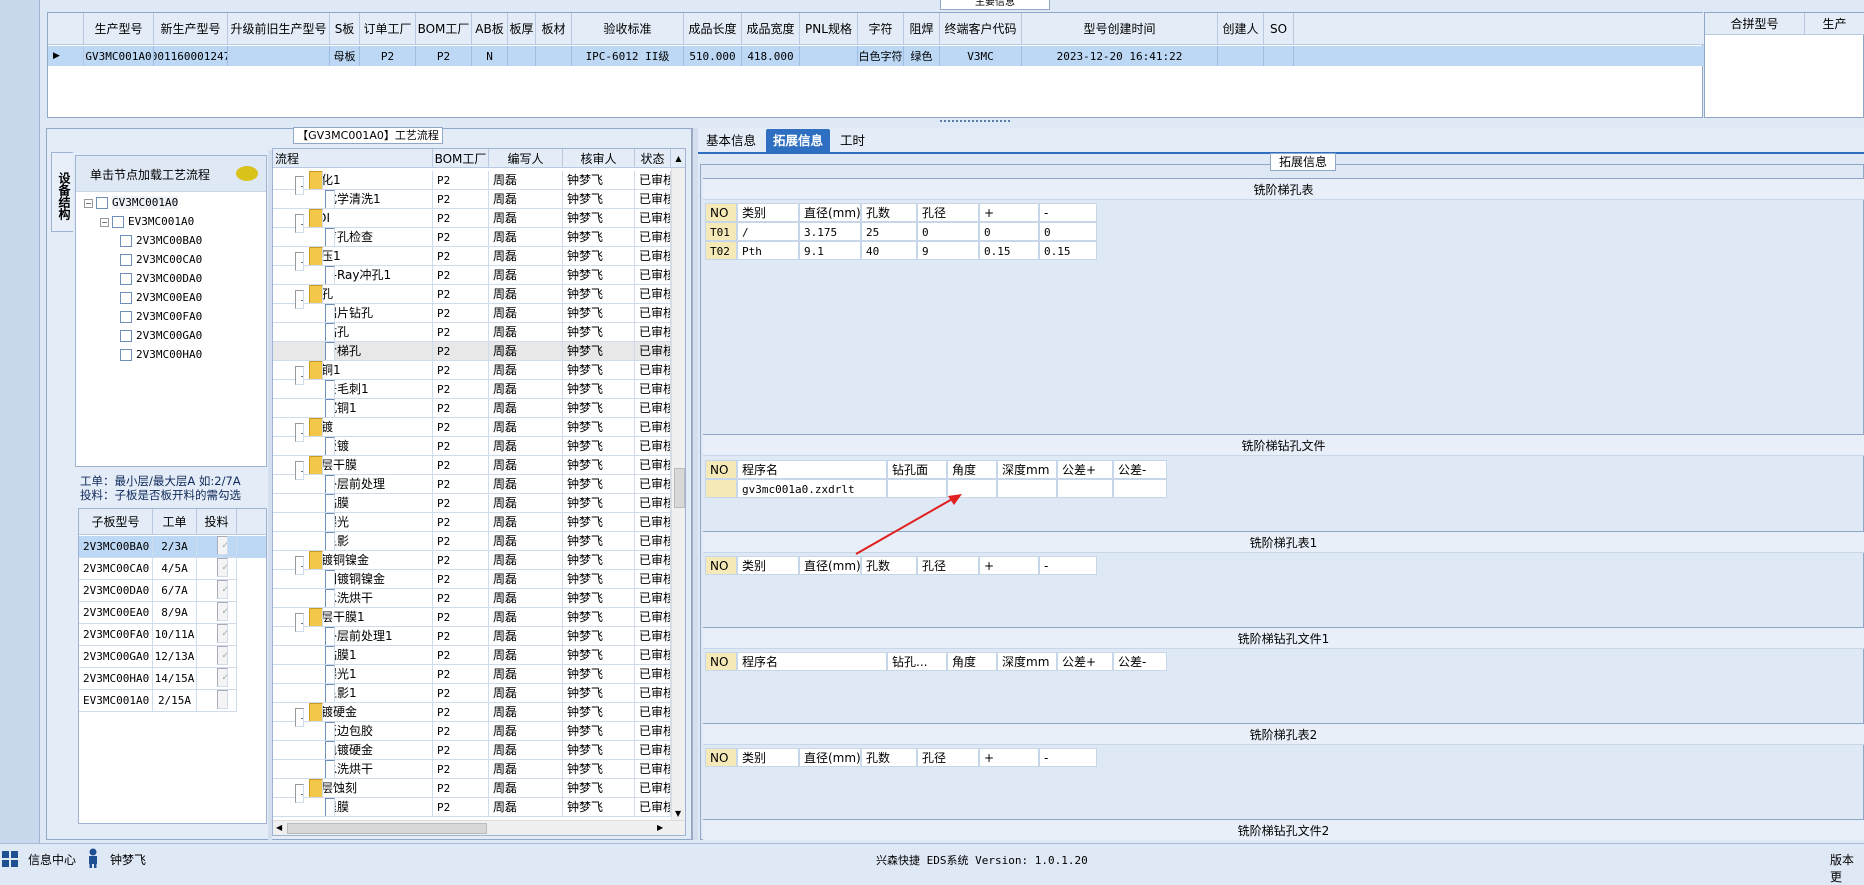 This screenshot has width=1864, height=885. I want to click on tree-node-leaf: 2V3MC00BA0, so click(161, 240).